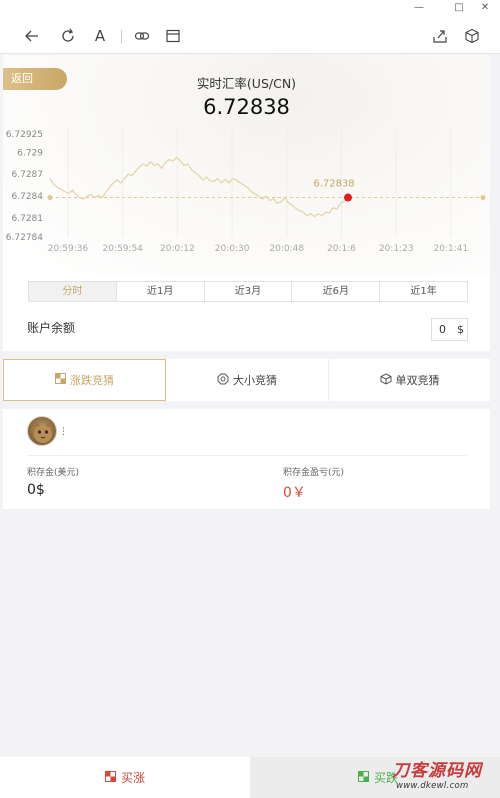 Image resolution: width=500 pixels, height=798 pixels. What do you see at coordinates (432, 786) in the screenshot?
I see `watermark-url: www.dkewl.com` at bounding box center [432, 786].